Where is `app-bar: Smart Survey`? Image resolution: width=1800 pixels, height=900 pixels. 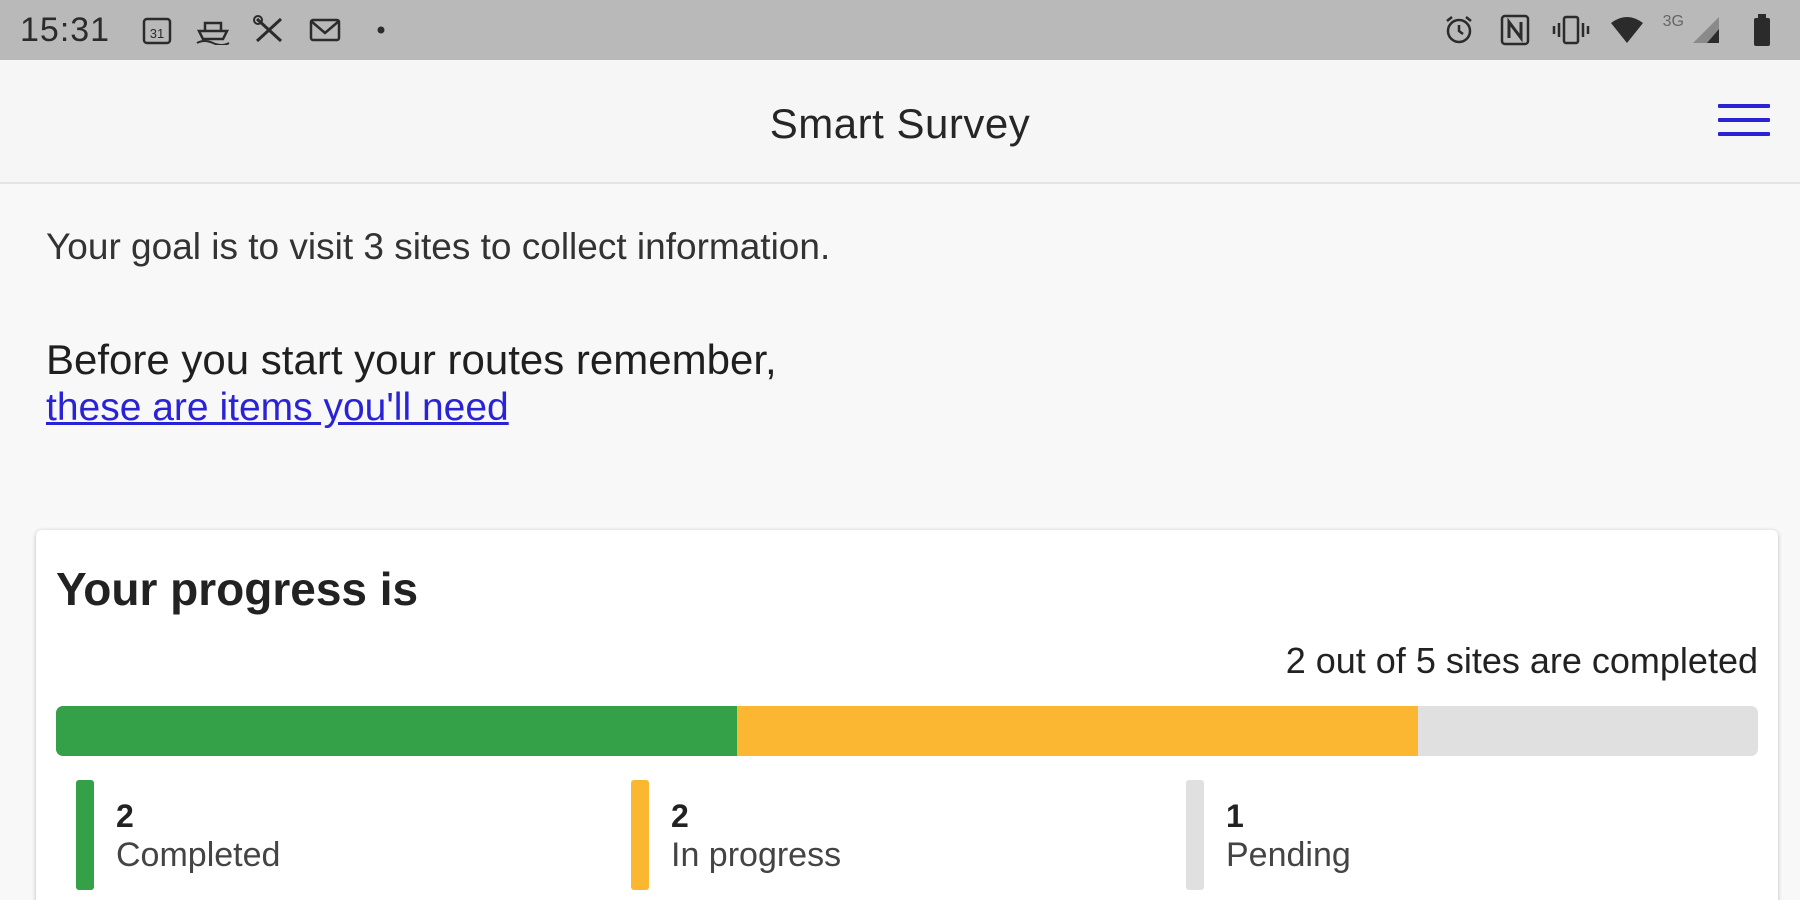
app-bar: Smart Survey is located at coordinates (900, 122).